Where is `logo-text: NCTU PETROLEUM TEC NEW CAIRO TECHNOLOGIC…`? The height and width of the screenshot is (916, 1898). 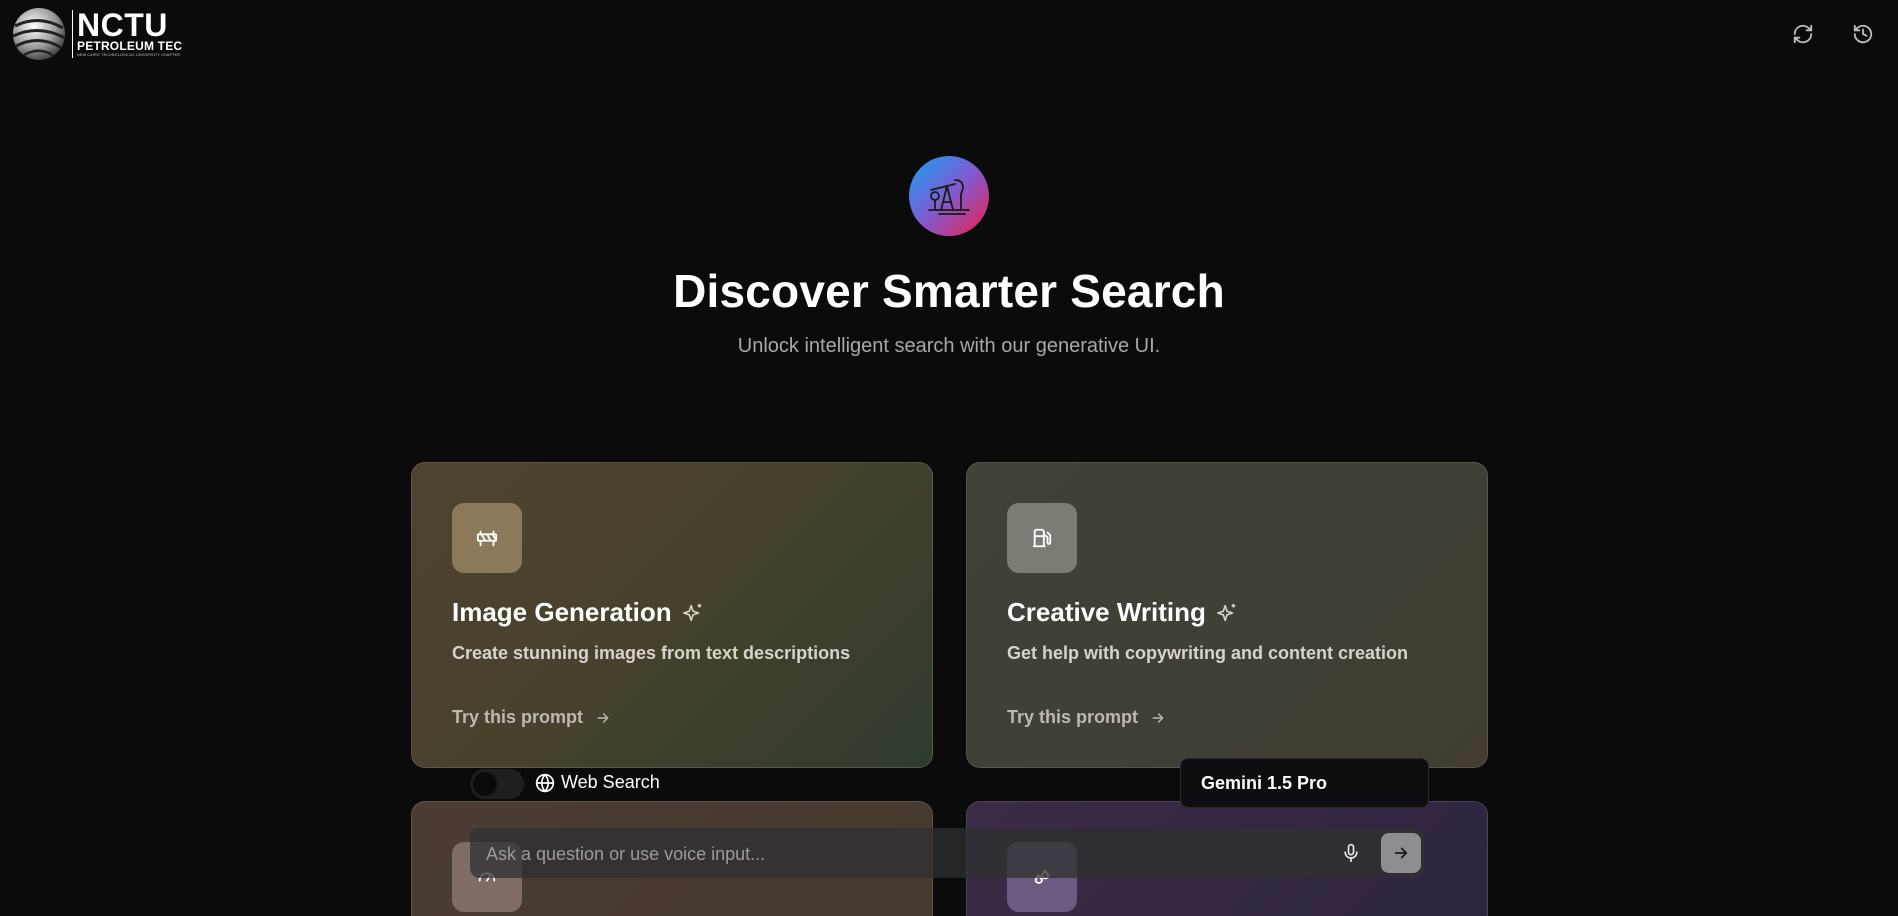
logo-text: NCTU PETROLEUM TEC NEW CAIRO TECHNOLOGIC… is located at coordinates (127, 32).